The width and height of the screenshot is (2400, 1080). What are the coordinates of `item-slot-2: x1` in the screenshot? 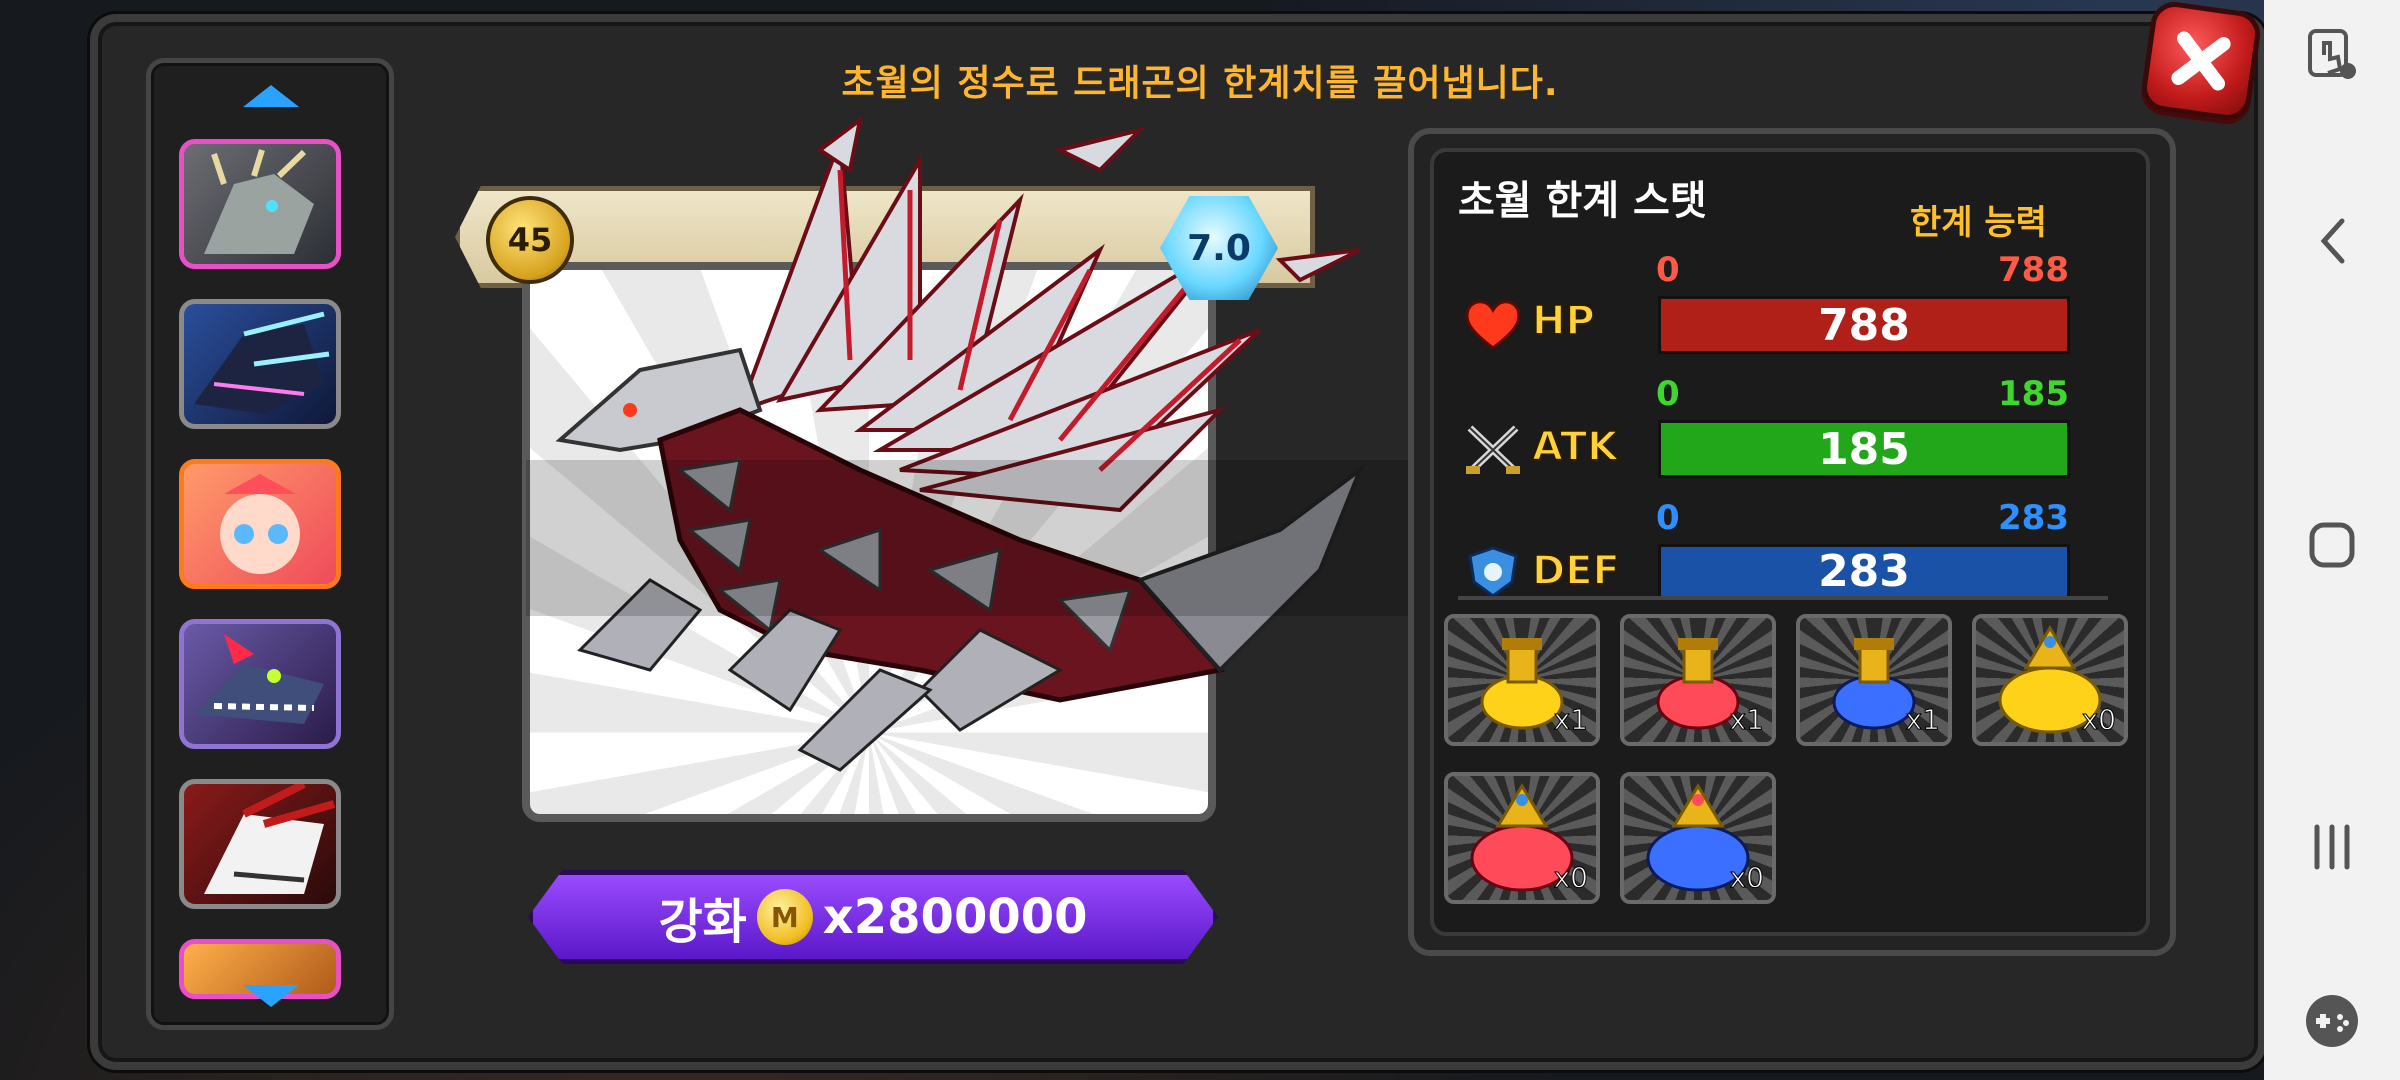 It's located at (1698, 680).